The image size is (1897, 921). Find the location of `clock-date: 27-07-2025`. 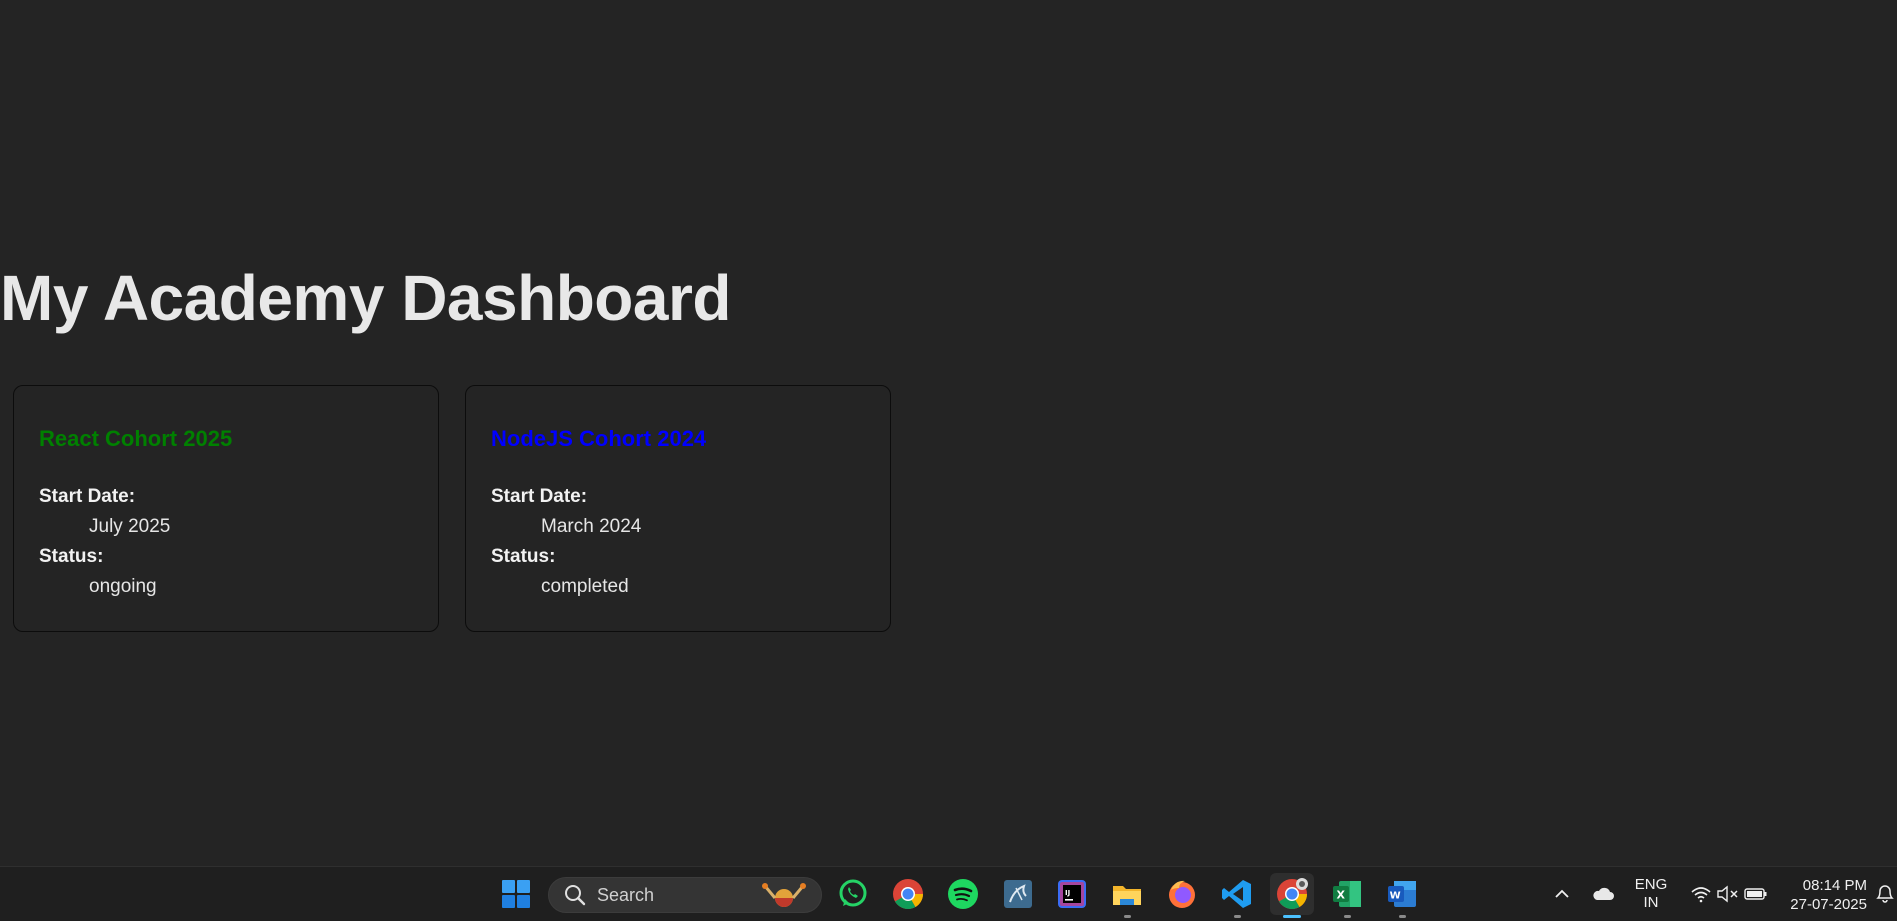

clock-date: 27-07-2025 is located at coordinates (1828, 904).